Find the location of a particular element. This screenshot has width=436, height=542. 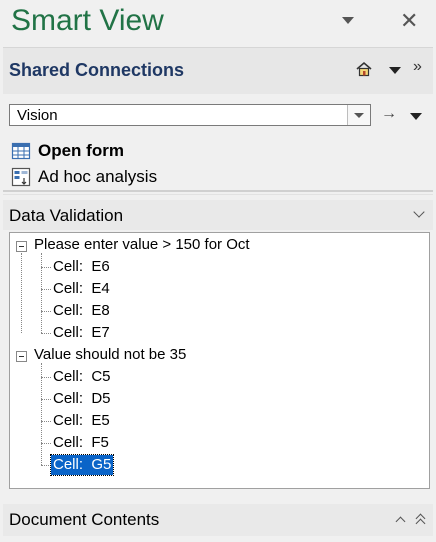

close-icon: ✕ is located at coordinates (409, 21).